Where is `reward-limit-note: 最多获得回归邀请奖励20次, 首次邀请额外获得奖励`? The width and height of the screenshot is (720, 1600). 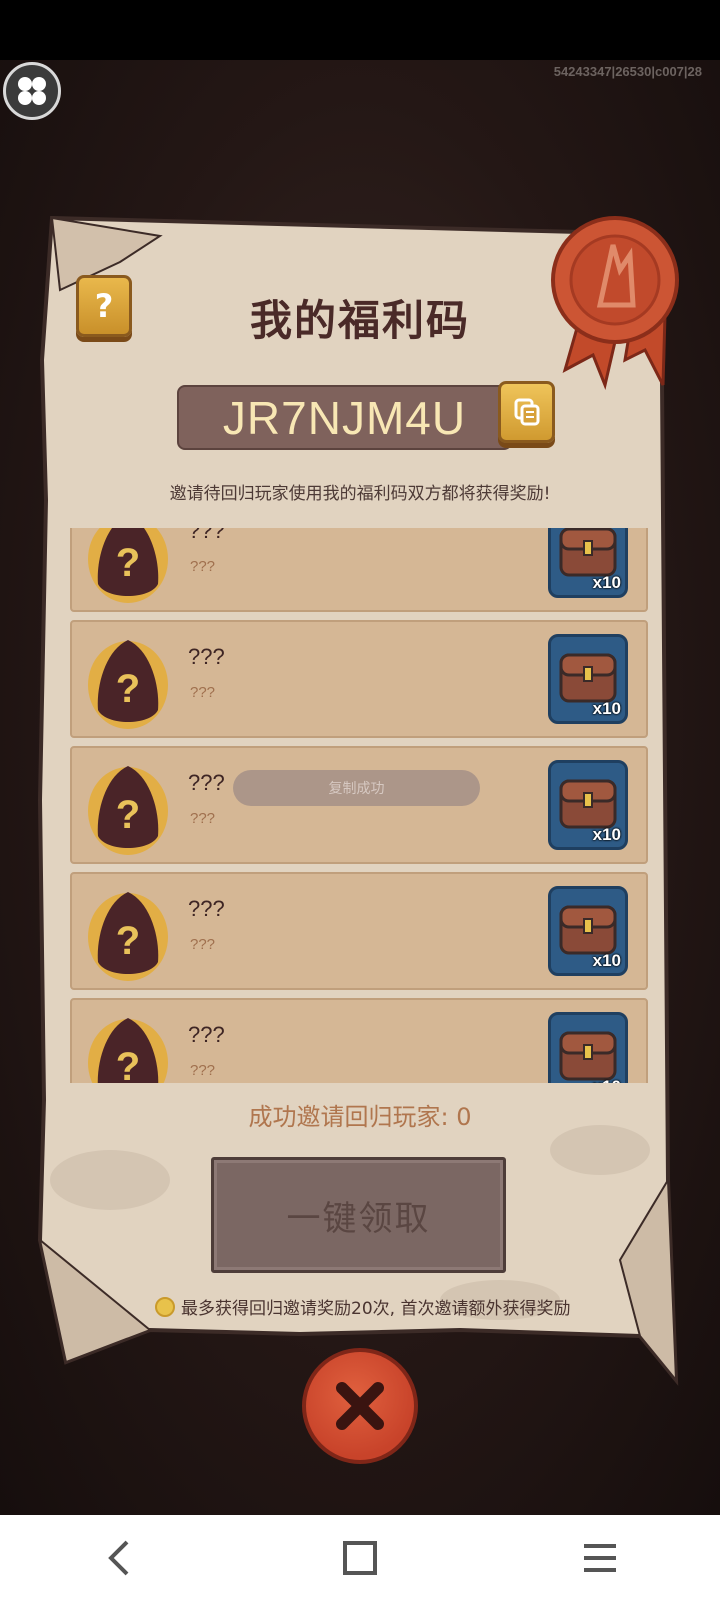 reward-limit-note: 最多获得回归邀请奖励20次, 首次邀请额外获得奖励 is located at coordinates (362, 1306).